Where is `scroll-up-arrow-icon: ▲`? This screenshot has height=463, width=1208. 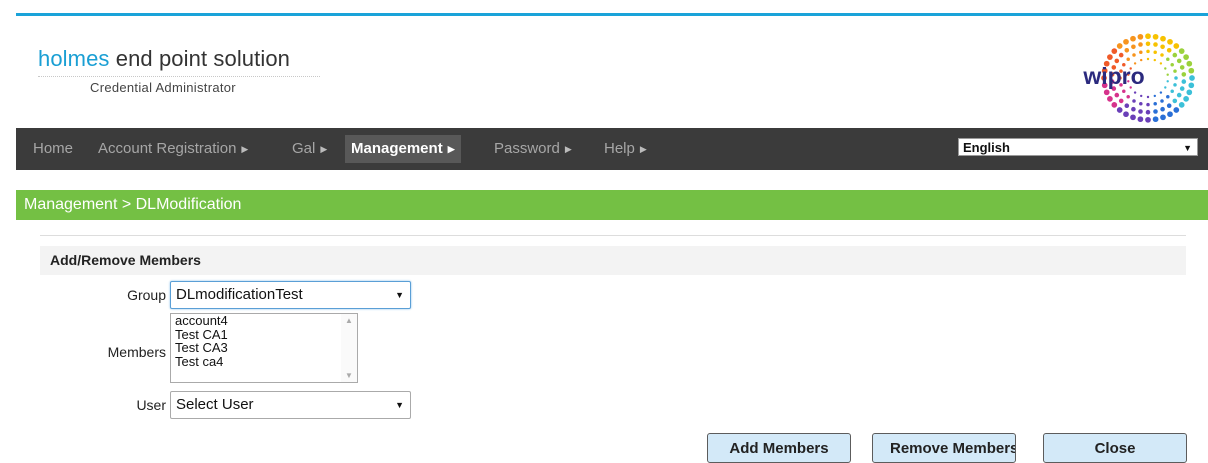 scroll-up-arrow-icon: ▲ is located at coordinates (349, 320).